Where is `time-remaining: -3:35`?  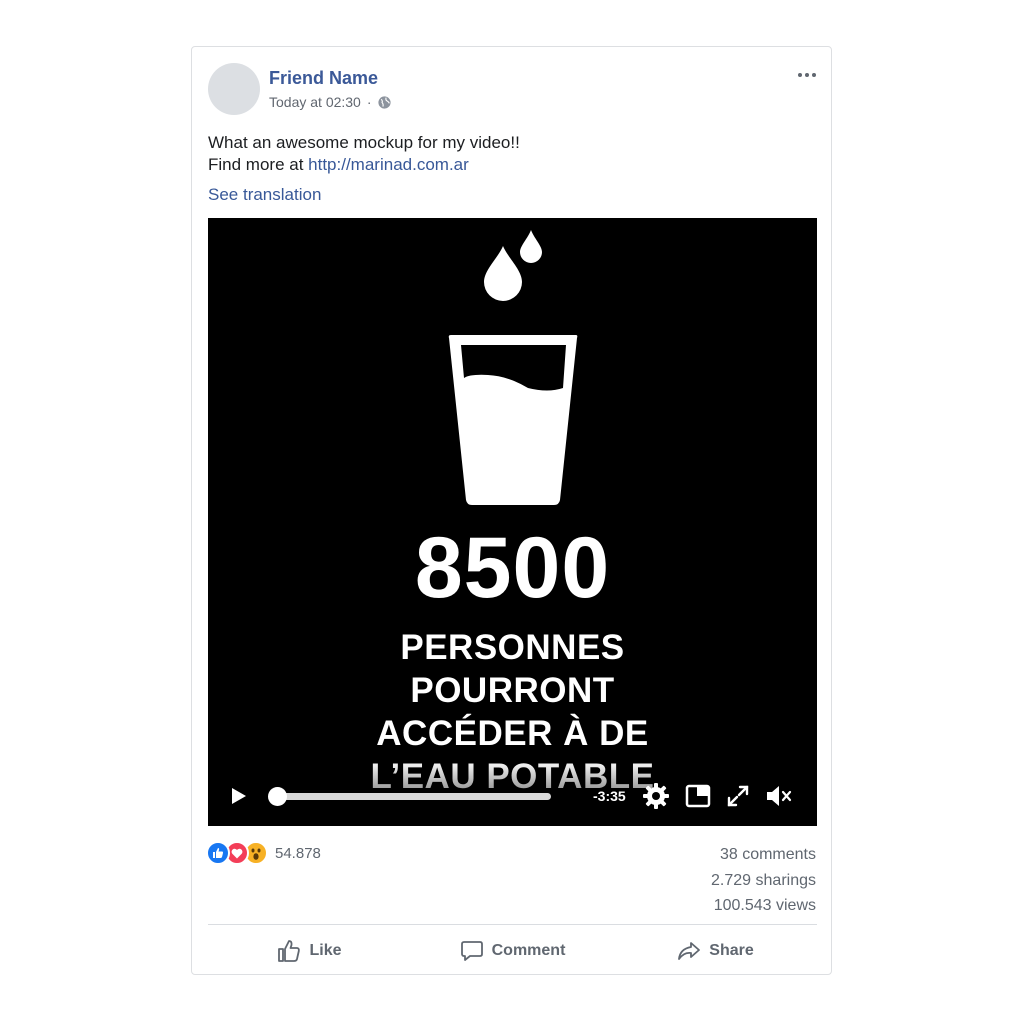 time-remaining: -3:35 is located at coordinates (609, 796).